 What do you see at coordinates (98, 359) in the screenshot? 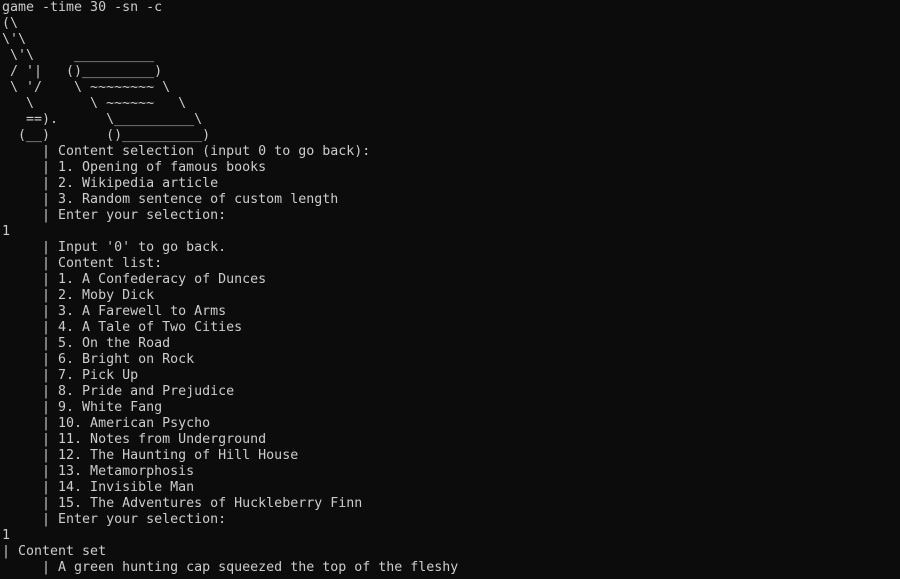
I see `content-list-item: | 6. Bright on Rock` at bounding box center [98, 359].